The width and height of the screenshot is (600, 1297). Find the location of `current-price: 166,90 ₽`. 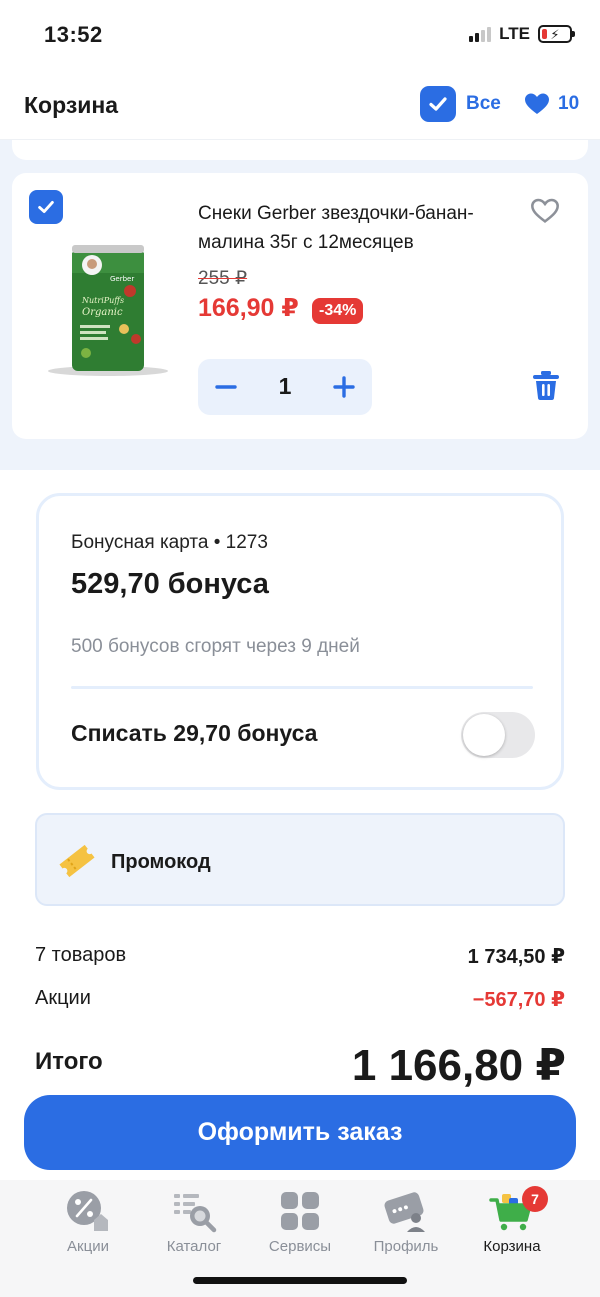

current-price: 166,90 ₽ is located at coordinates (248, 308).